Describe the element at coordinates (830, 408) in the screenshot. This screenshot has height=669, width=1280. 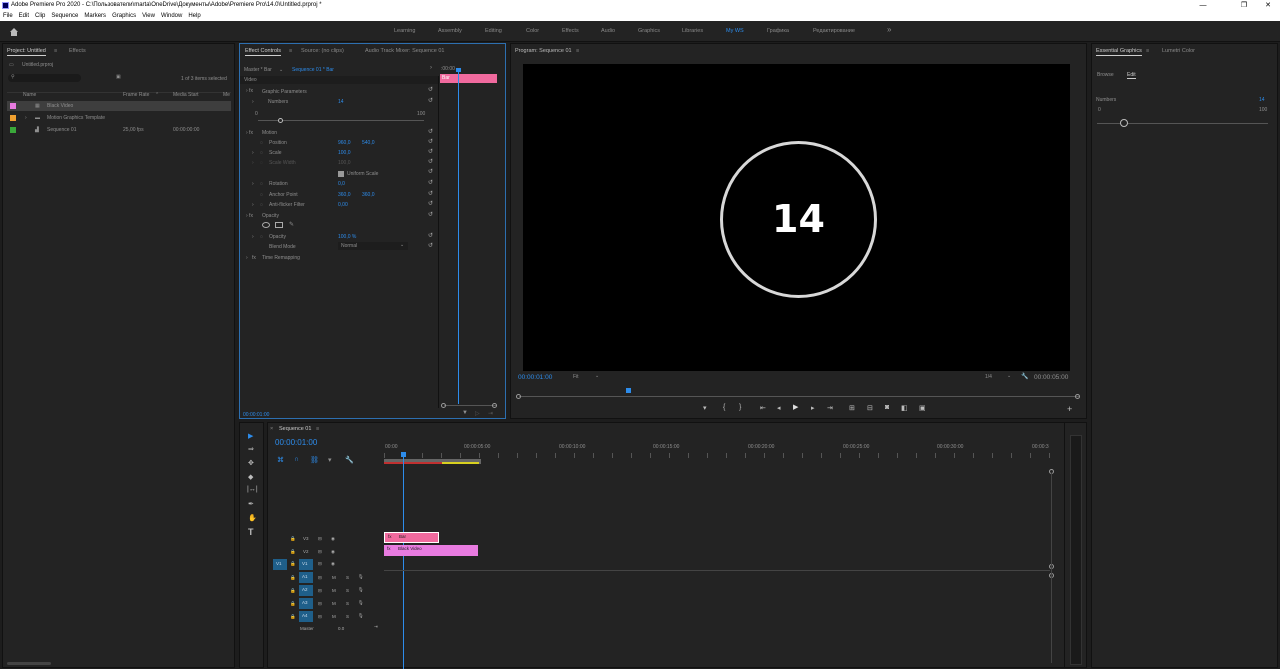
I see `go-to-out-icon: ⇥` at that location.